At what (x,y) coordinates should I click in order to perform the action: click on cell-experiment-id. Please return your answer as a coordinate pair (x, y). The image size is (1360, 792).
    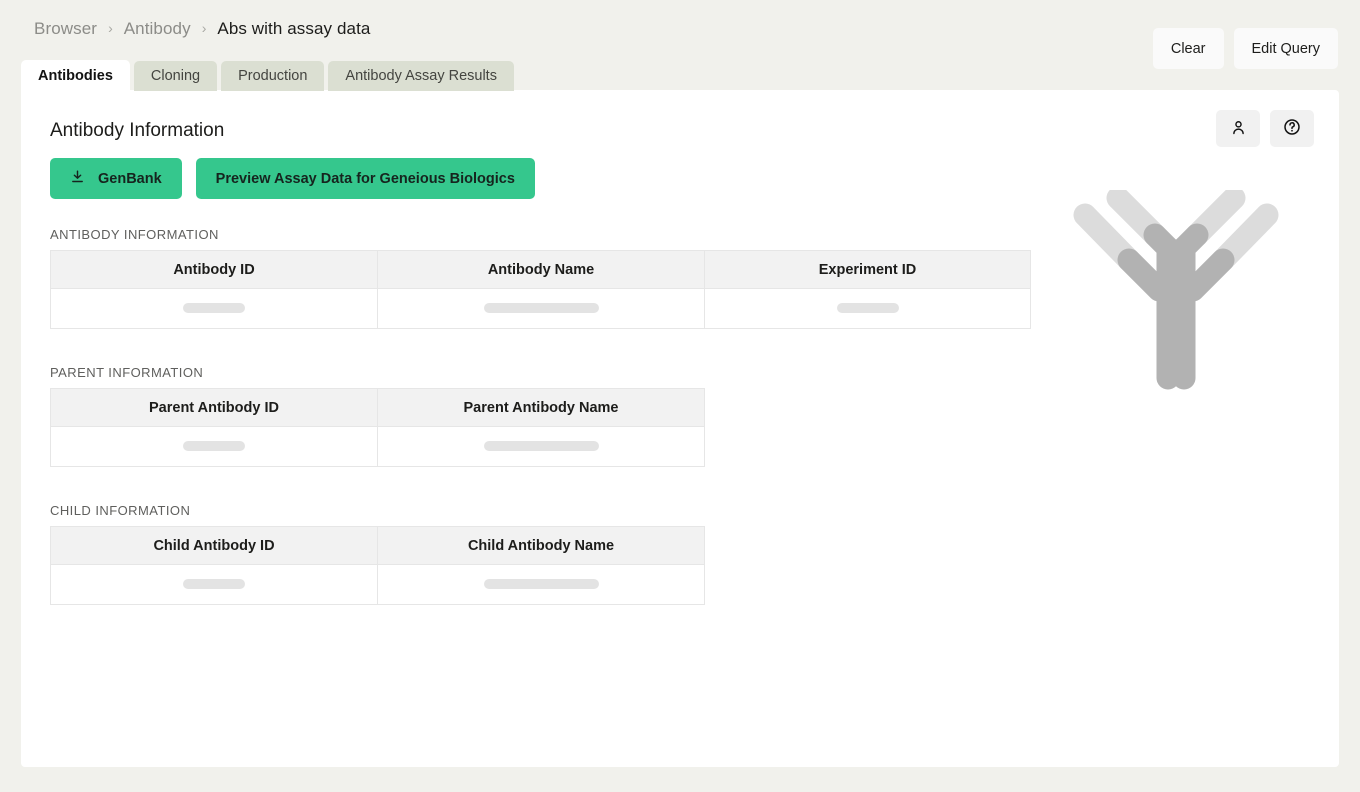
    Looking at the image, I should click on (867, 308).